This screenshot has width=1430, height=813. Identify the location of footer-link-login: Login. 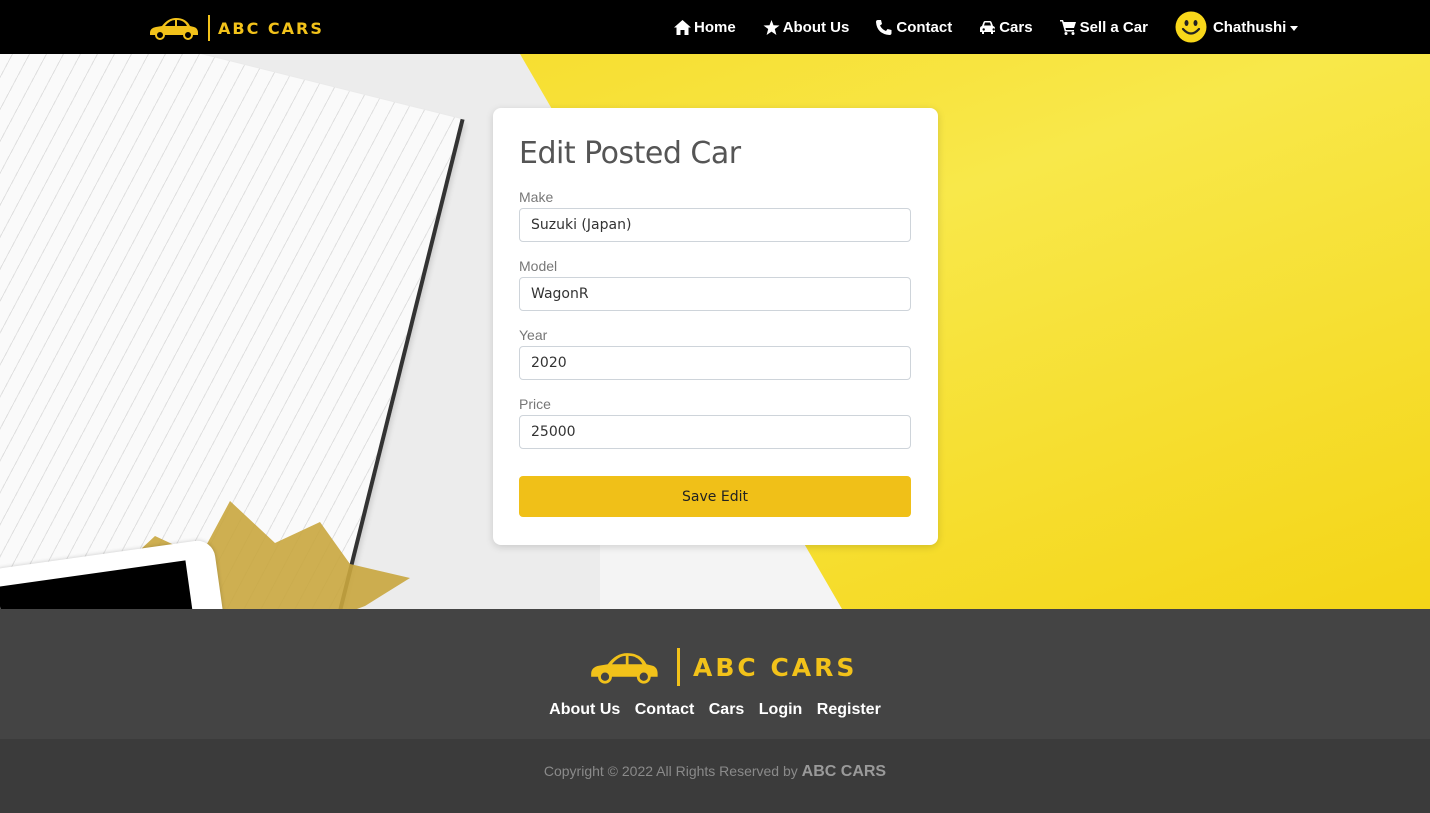
(781, 710).